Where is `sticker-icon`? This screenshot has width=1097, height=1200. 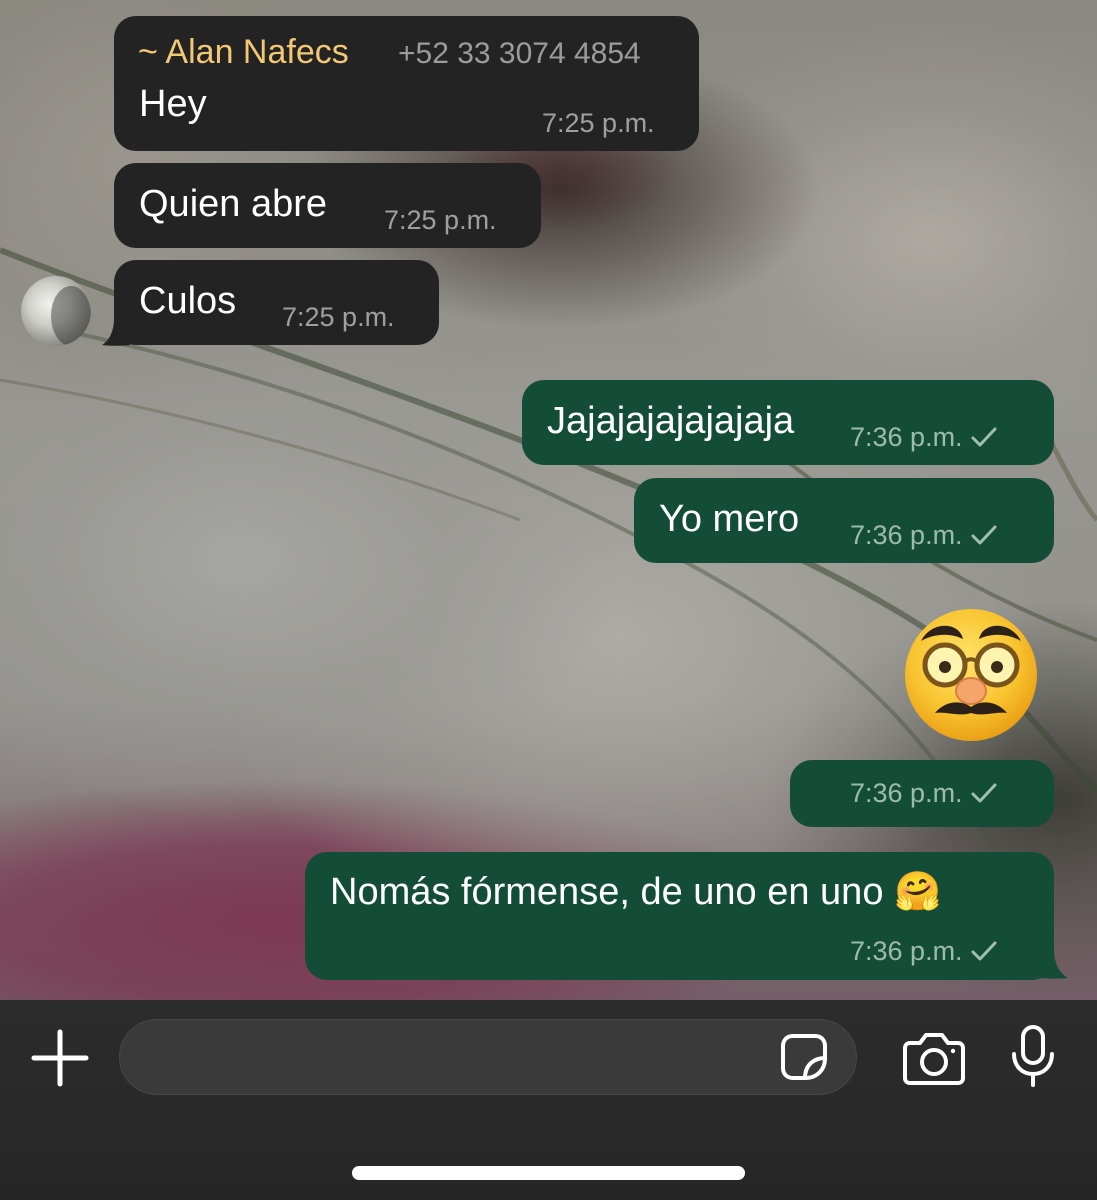 sticker-icon is located at coordinates (804, 1057).